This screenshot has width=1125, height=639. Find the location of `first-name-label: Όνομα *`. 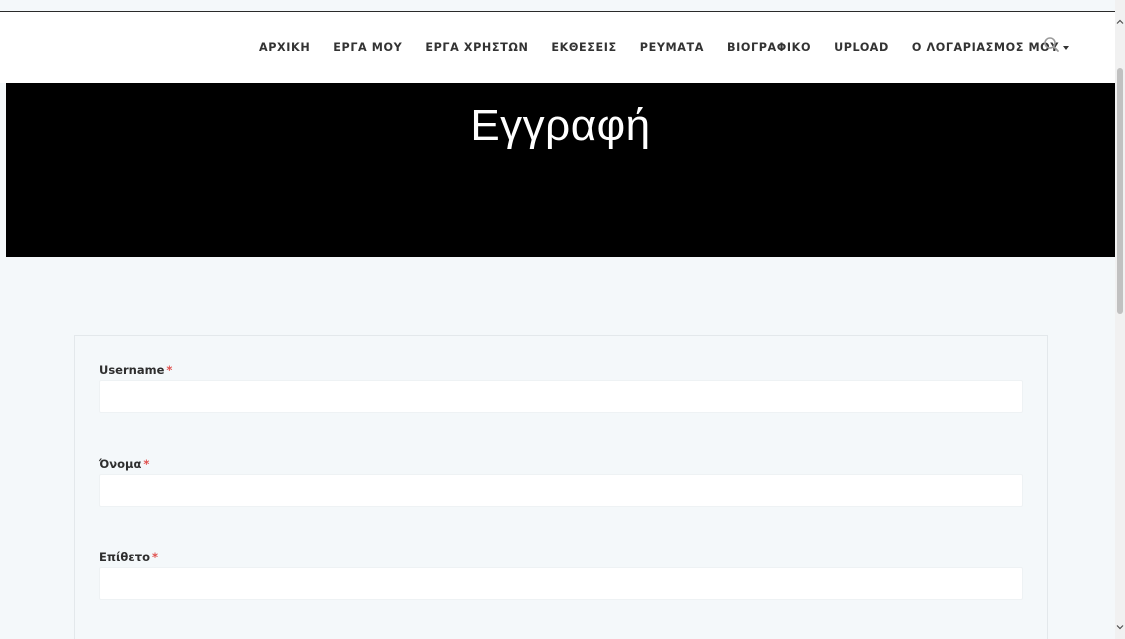

first-name-label: Όνομα * is located at coordinates (561, 464).